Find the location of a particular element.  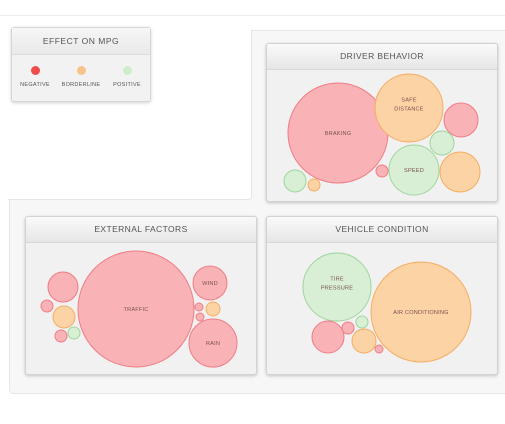

borderline-dot-icon is located at coordinates (81, 70).